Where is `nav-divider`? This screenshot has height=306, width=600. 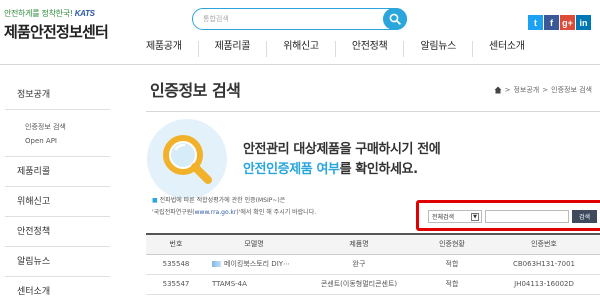
nav-divider is located at coordinates (300, 64).